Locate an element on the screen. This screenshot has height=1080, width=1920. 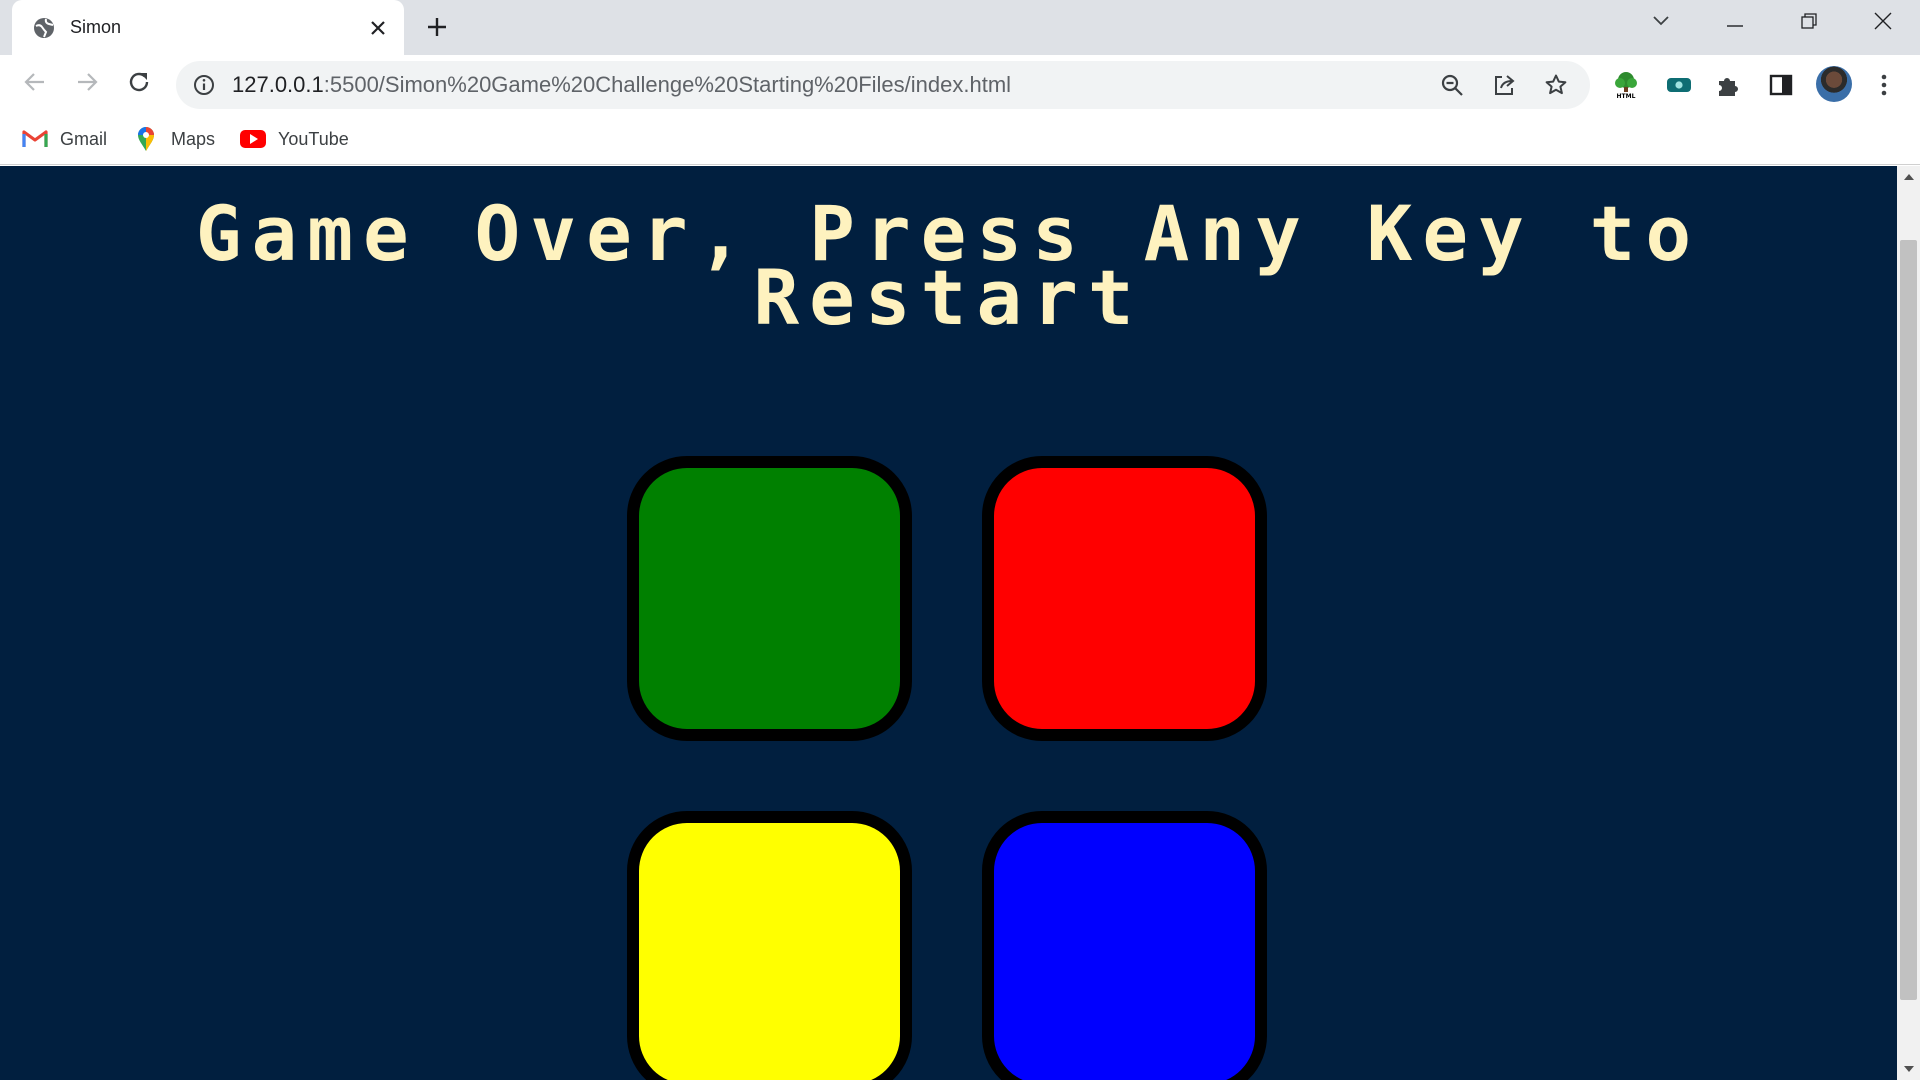
bookmark-label: Gmail is located at coordinates (84, 138).